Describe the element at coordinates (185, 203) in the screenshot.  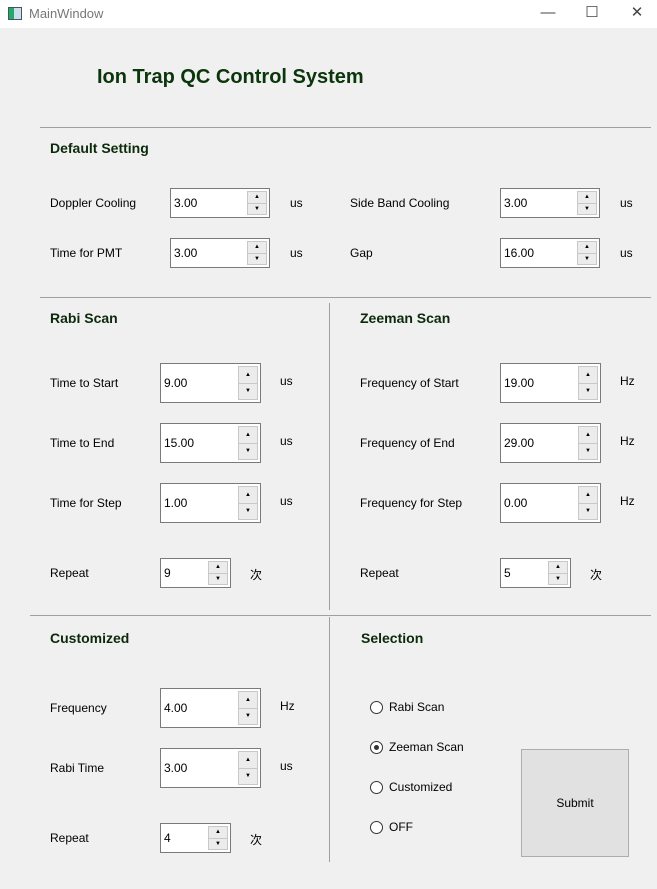
I see `default-doppler-value: 3.00` at that location.